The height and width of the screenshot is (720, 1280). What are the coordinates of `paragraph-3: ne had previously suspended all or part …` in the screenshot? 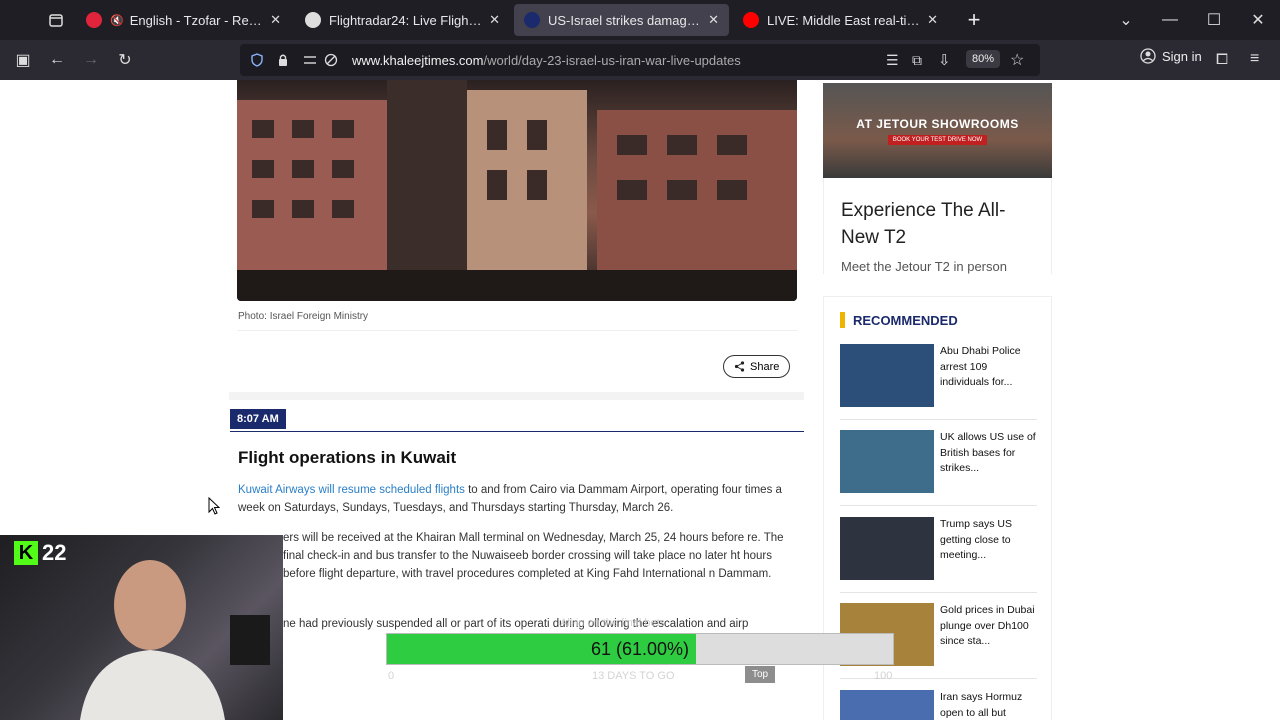 It's located at (516, 624).